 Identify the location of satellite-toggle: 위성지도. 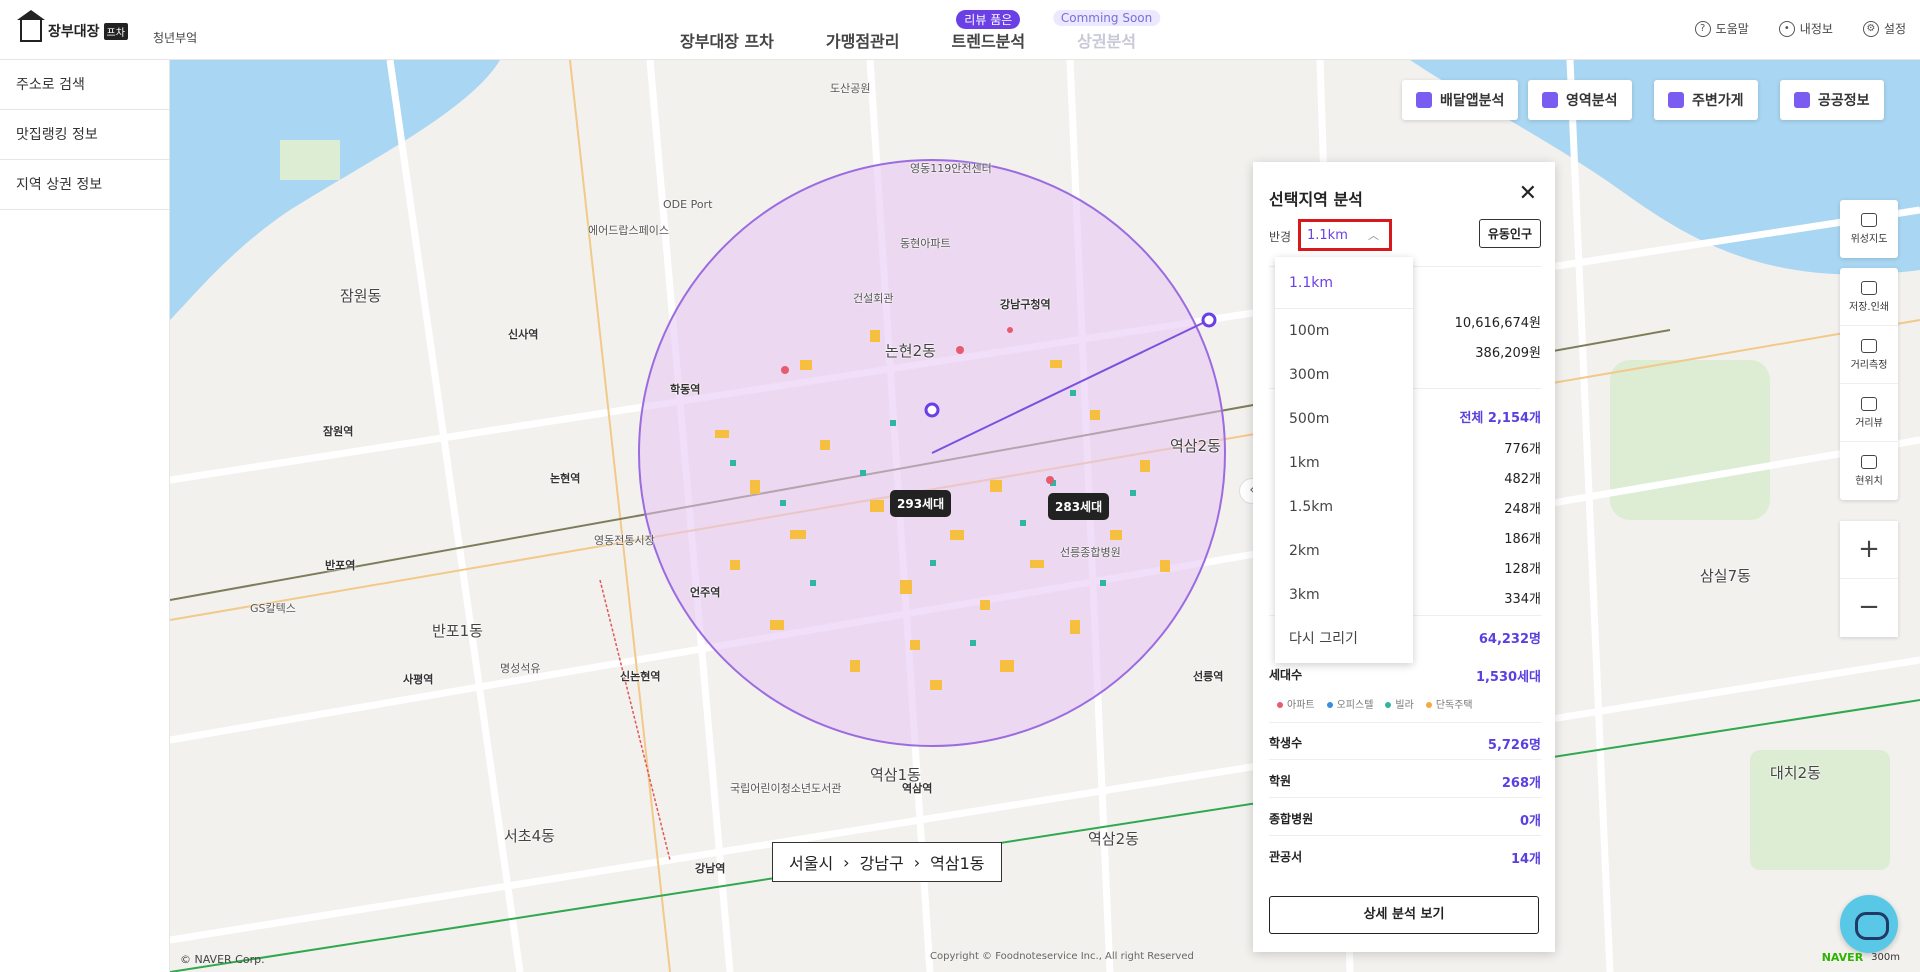
(1869, 229).